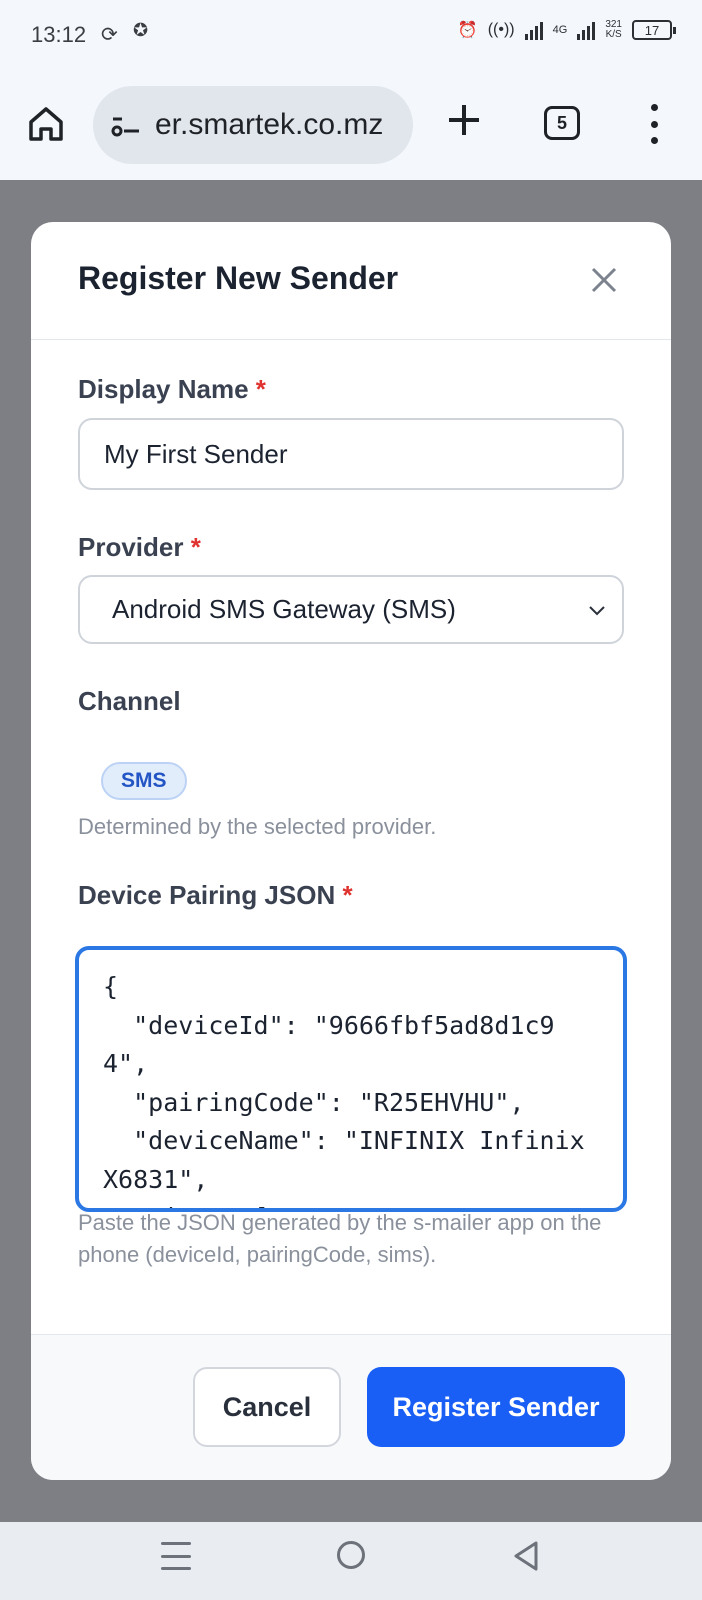  Describe the element at coordinates (467, 30) in the screenshot. I see `alarm-icon: ⏰` at that location.